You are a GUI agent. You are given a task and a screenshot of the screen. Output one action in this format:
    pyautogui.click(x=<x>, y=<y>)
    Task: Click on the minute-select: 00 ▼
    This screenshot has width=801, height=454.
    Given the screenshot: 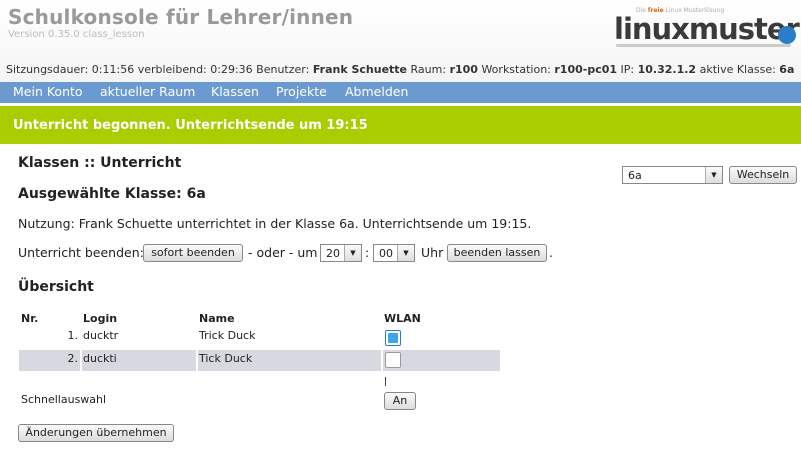 What is the action you would take?
    pyautogui.click(x=394, y=253)
    